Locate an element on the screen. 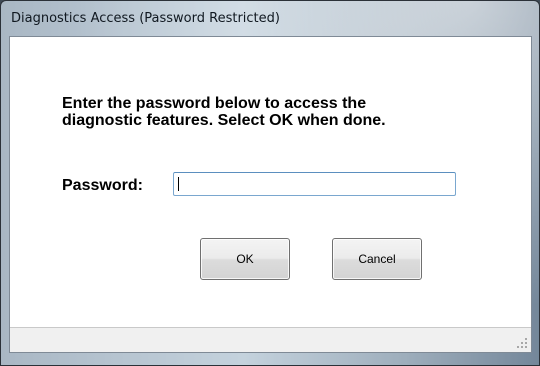 Image resolution: width=540 pixels, height=366 pixels. status-bar is located at coordinates (270, 339).